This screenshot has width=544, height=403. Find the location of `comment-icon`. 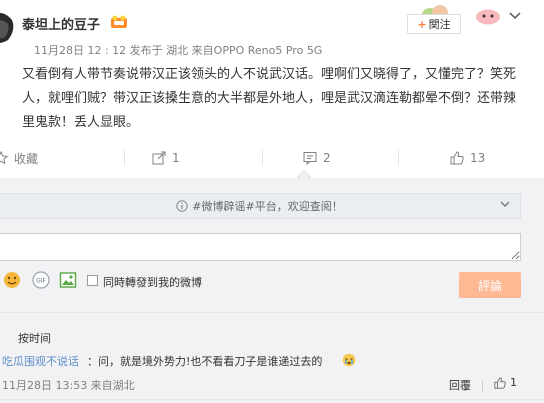

comment-icon is located at coordinates (310, 158).